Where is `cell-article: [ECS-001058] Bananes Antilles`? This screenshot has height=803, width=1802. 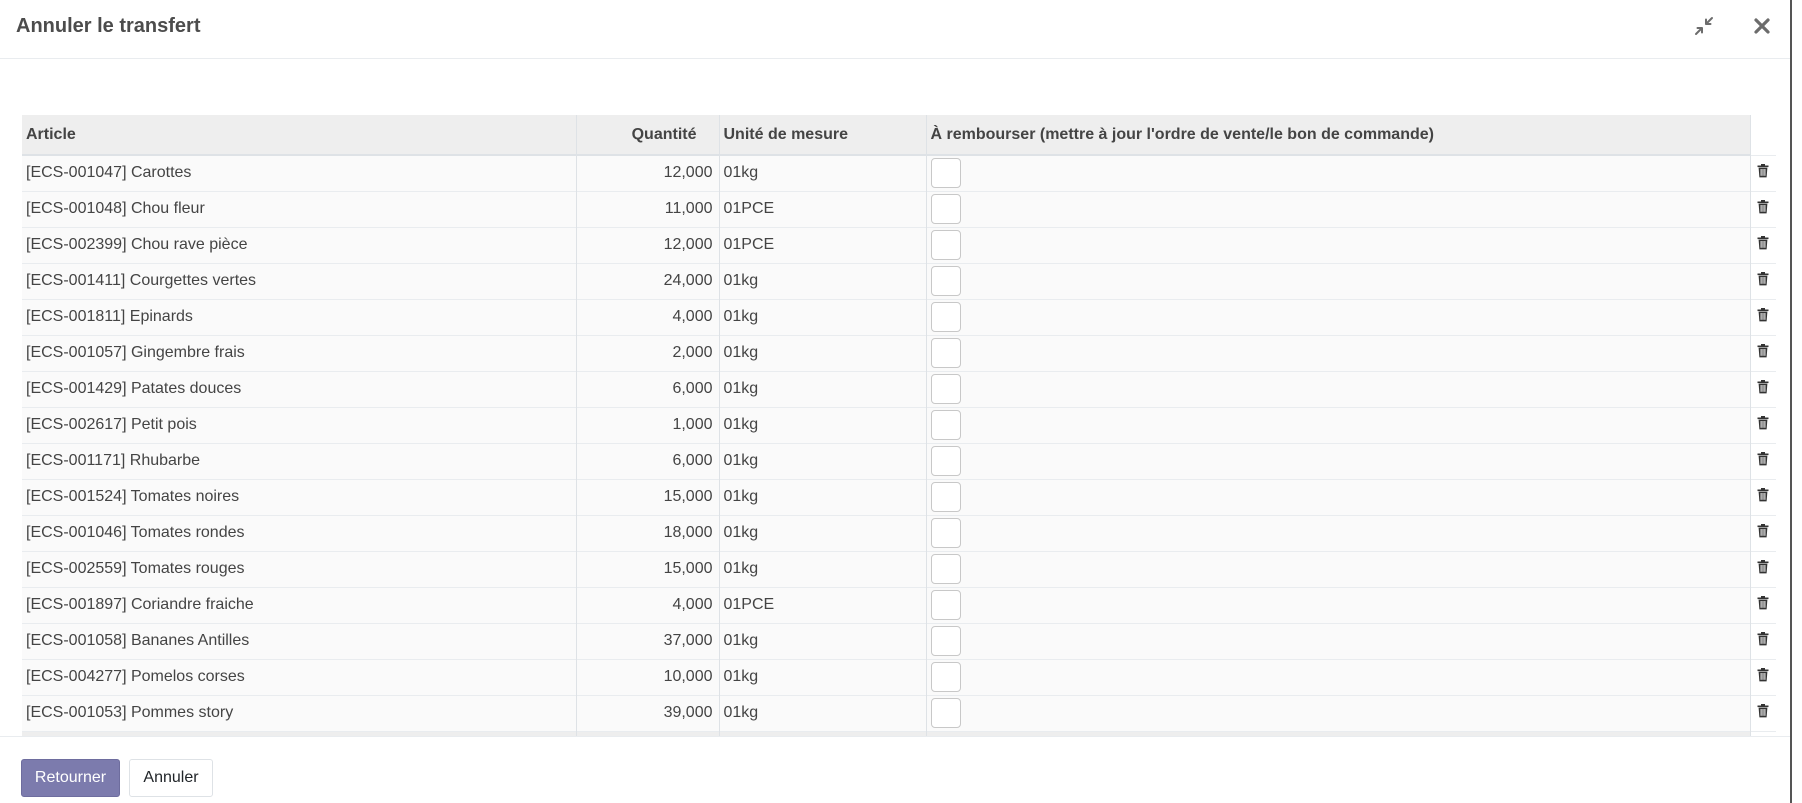 cell-article: [ECS-001058] Bananes Antilles is located at coordinates (299, 640).